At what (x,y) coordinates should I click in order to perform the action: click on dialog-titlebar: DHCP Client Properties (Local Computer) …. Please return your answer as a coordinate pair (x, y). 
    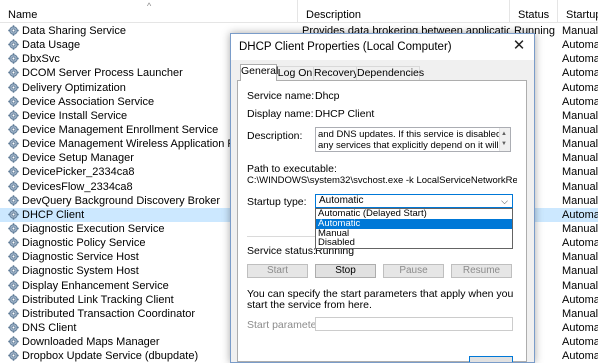
    Looking at the image, I should click on (382, 47).